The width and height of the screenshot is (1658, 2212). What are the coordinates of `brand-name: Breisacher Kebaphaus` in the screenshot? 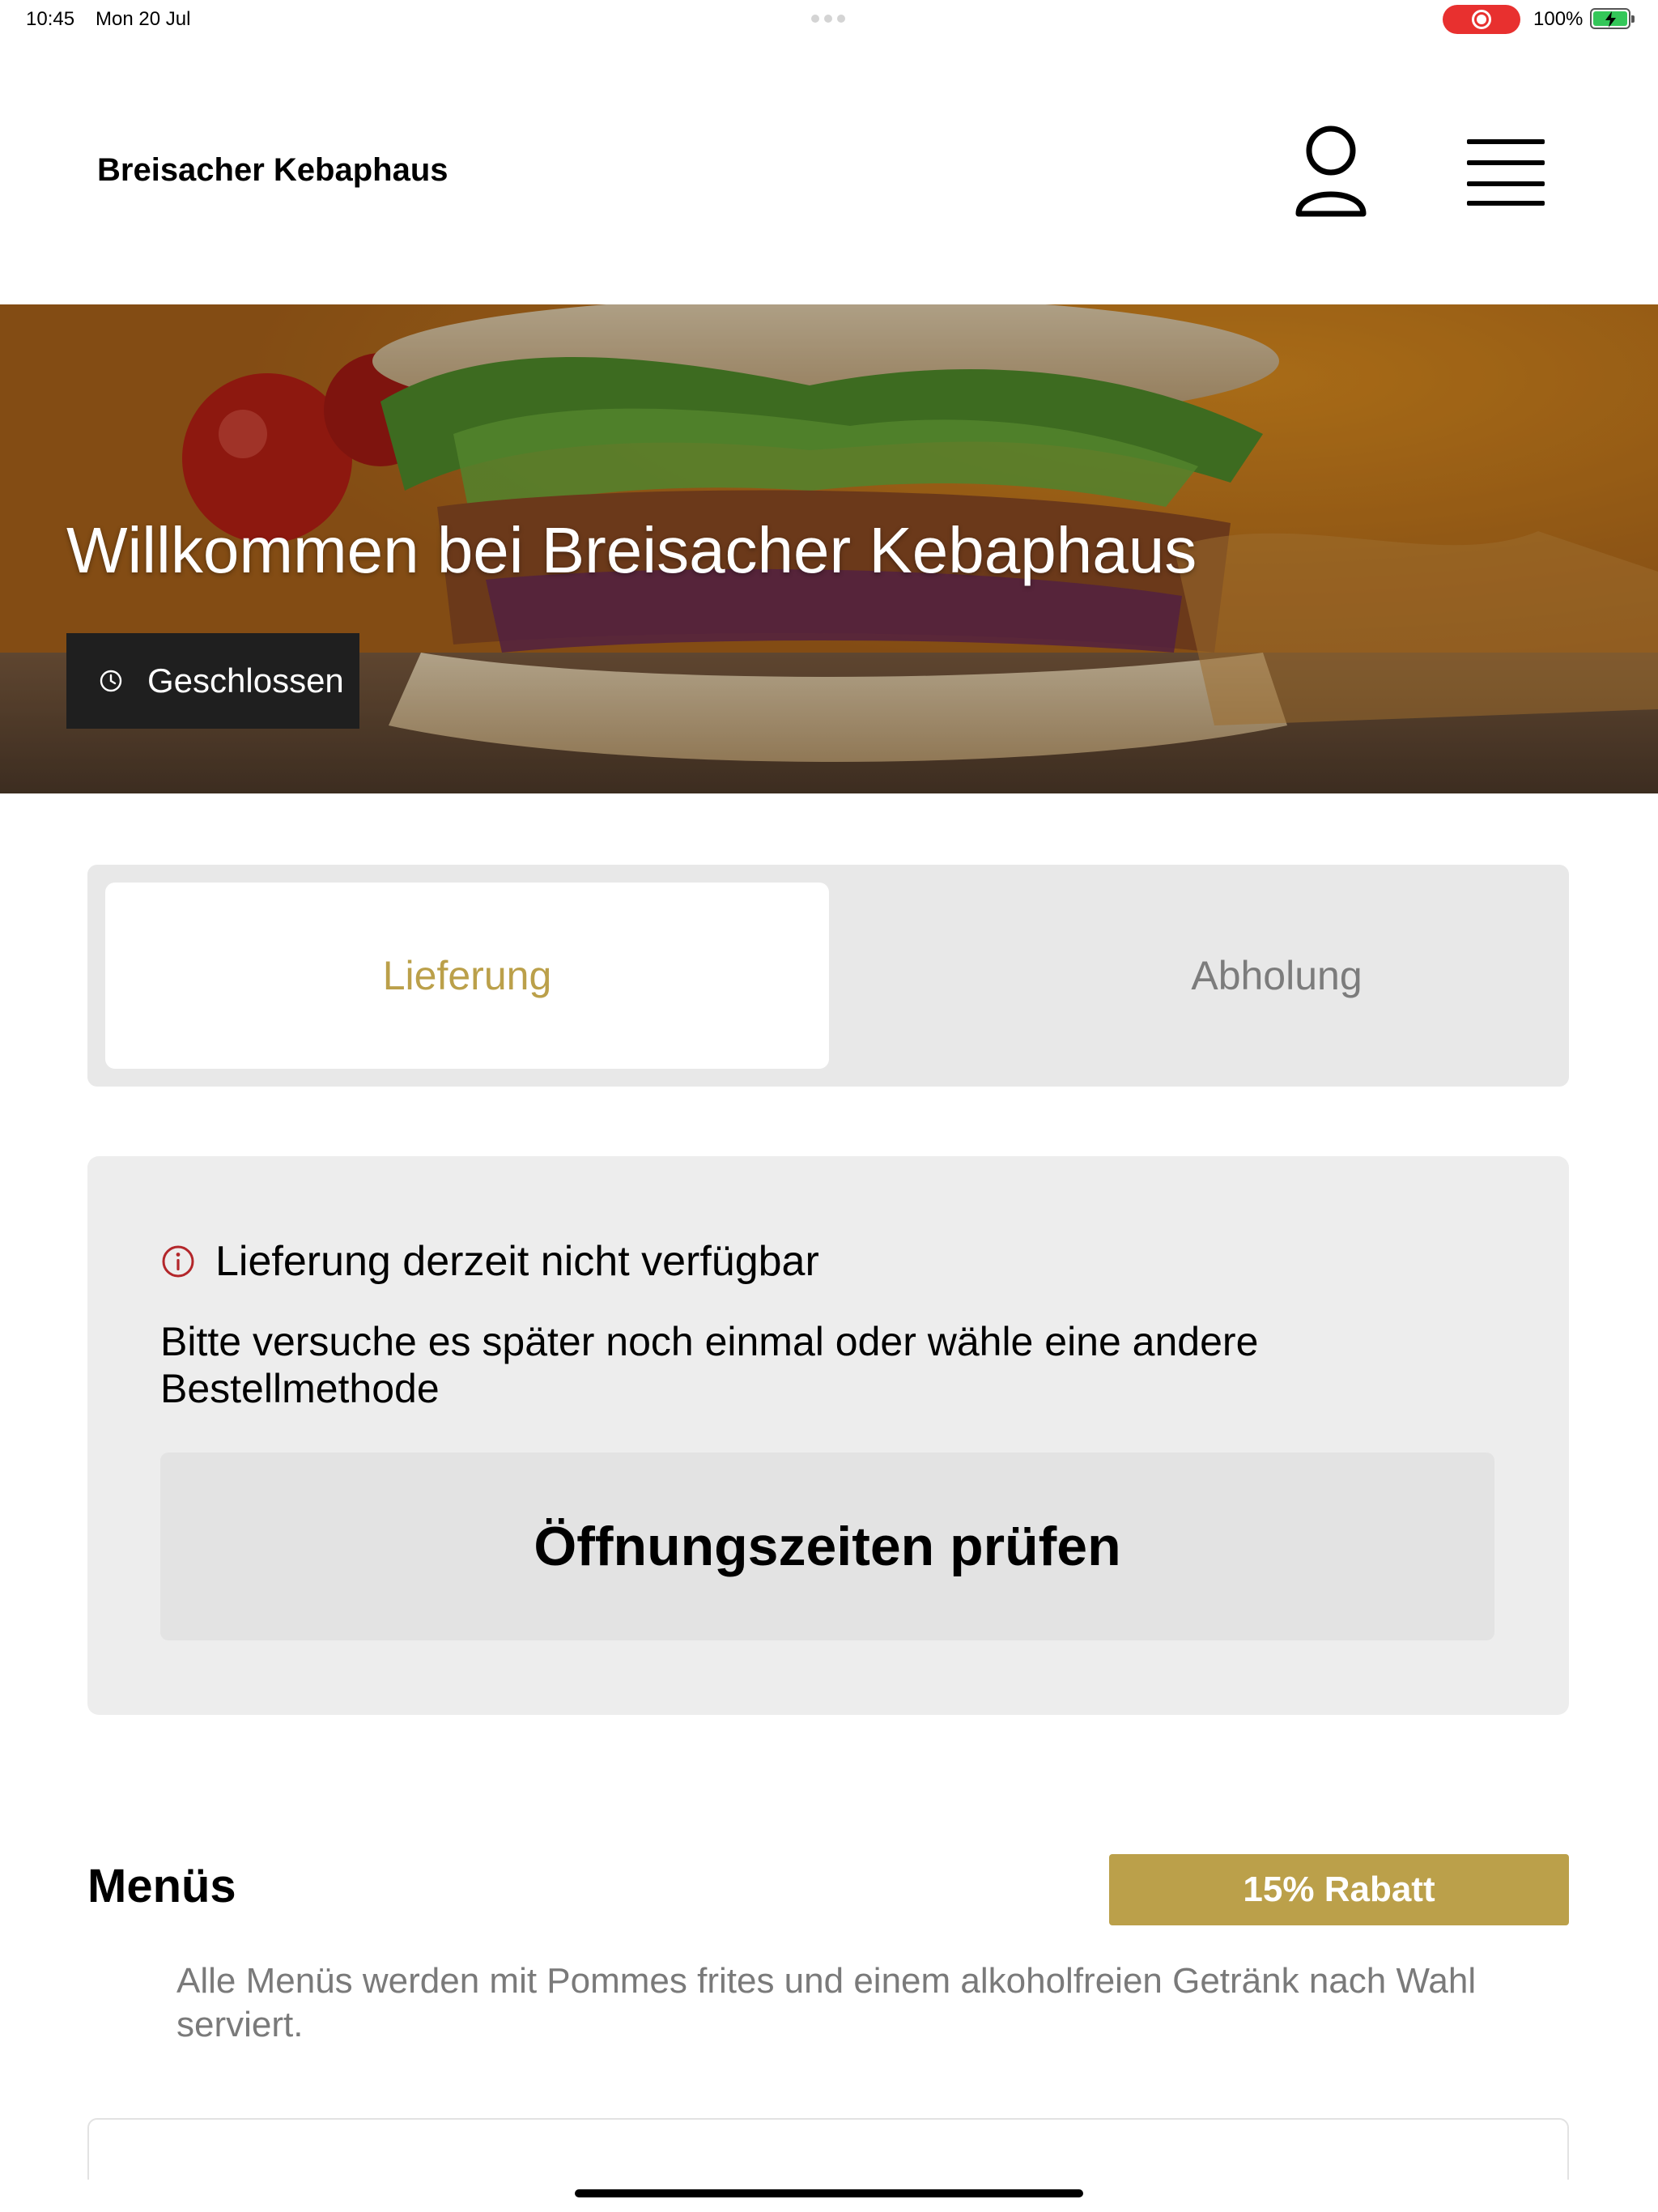 It's located at (273, 170).